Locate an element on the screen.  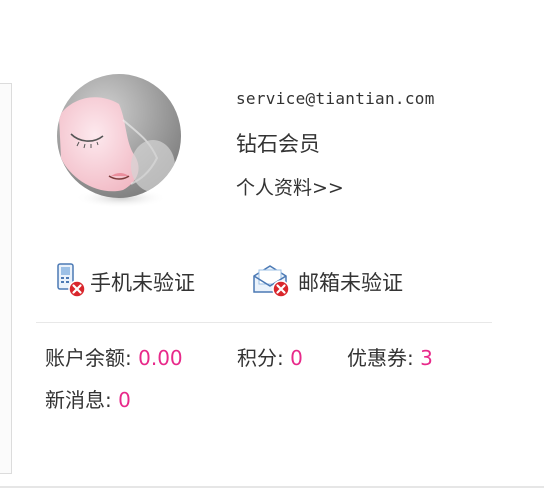
email-verify-status: 邮箱未验证 is located at coordinates (326, 282).